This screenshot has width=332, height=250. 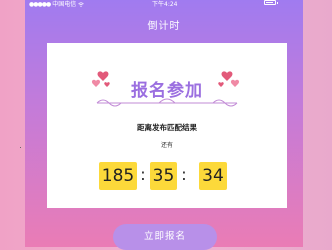 I want to click on status-bar: ●●●●● 中国电信 下午4:24, so click(x=166, y=4).